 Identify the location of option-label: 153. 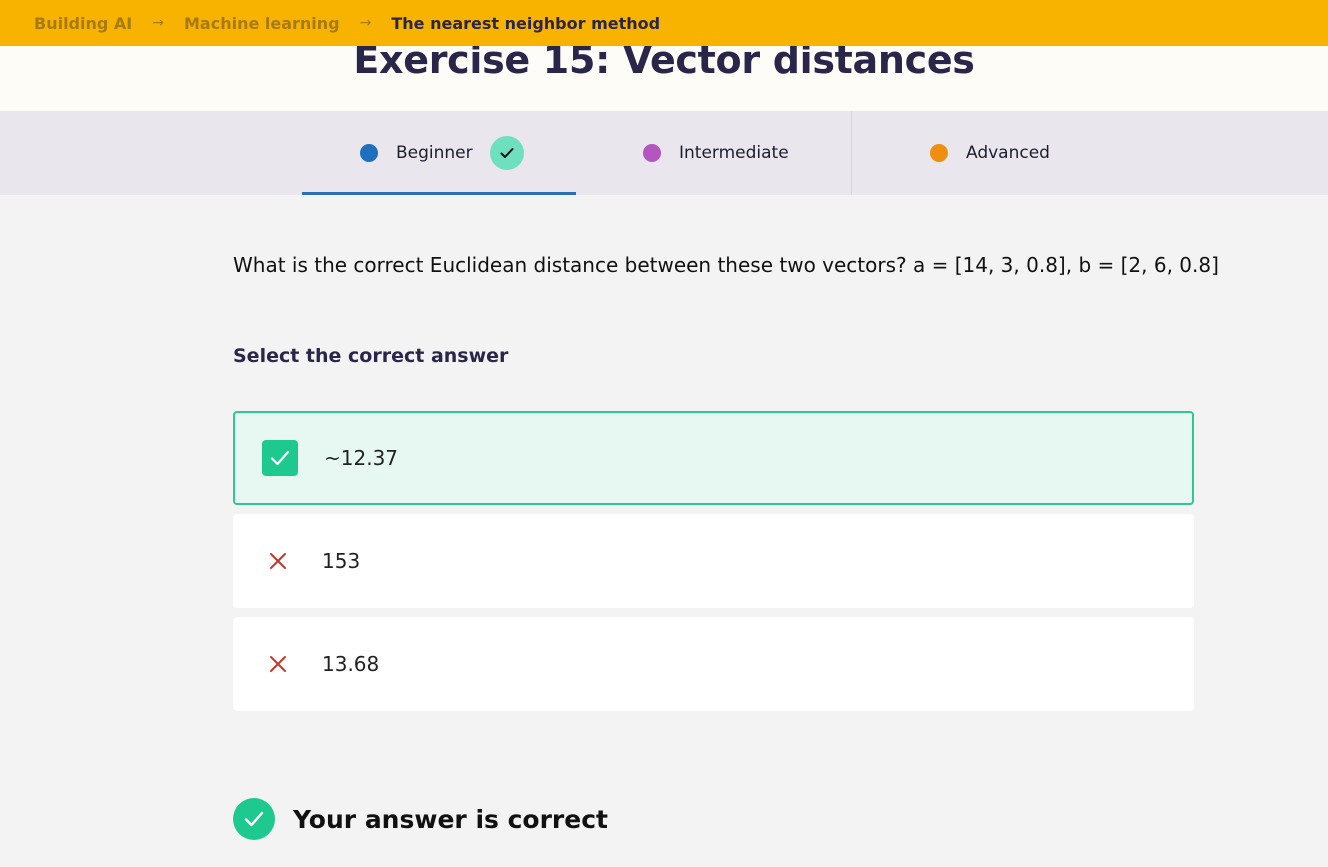
(341, 561).